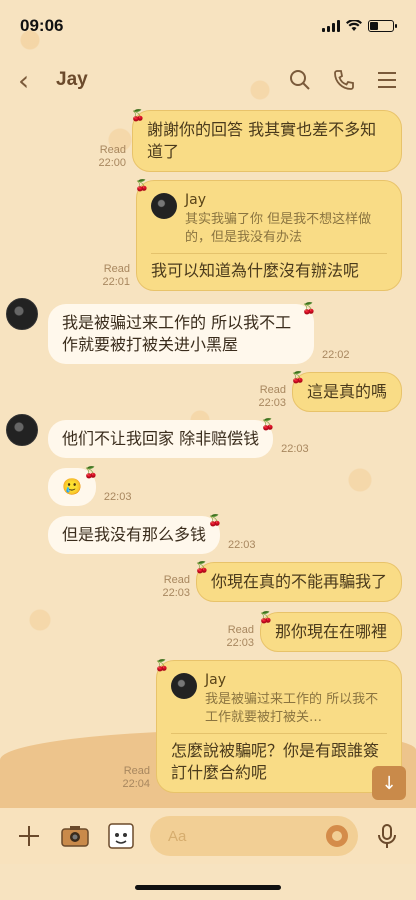  Describe the element at coordinates (75, 836) in the screenshot. I see `camera-icon` at that location.